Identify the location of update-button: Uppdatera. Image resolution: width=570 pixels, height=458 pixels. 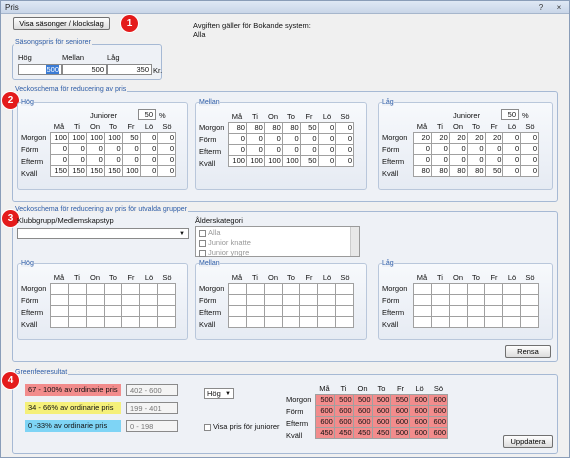
(528, 441).